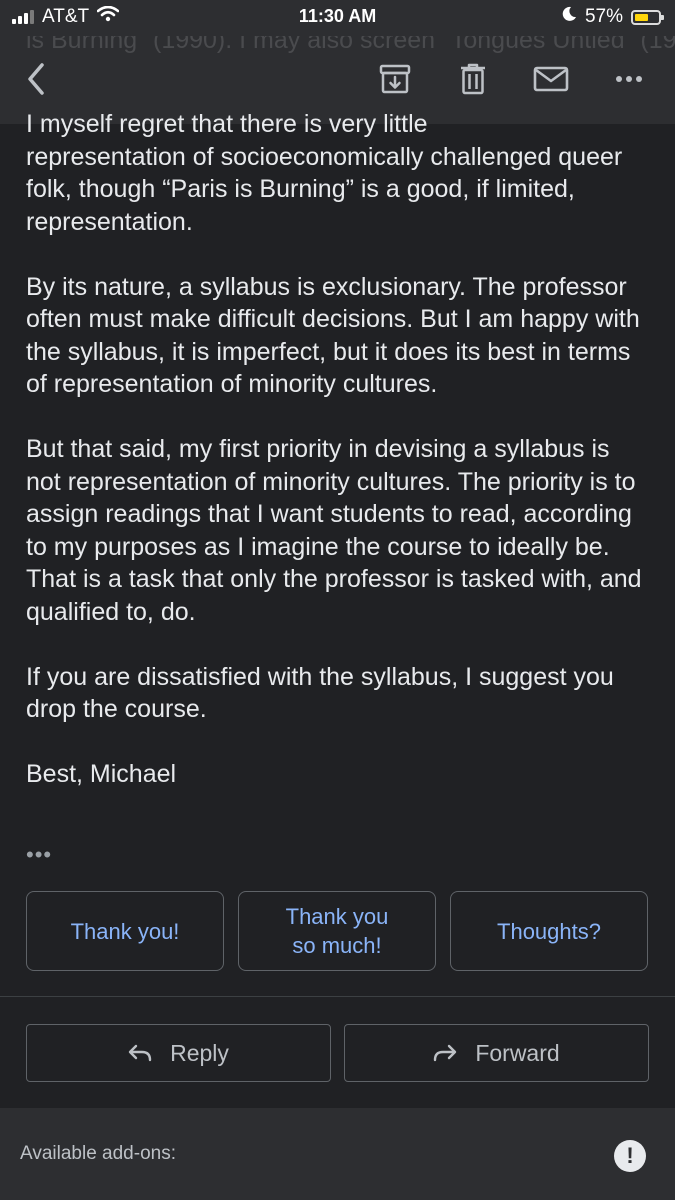 Image resolution: width=675 pixels, height=1200 pixels. What do you see at coordinates (337, 1154) in the screenshot?
I see `addons-bar: Available add-ons: !` at bounding box center [337, 1154].